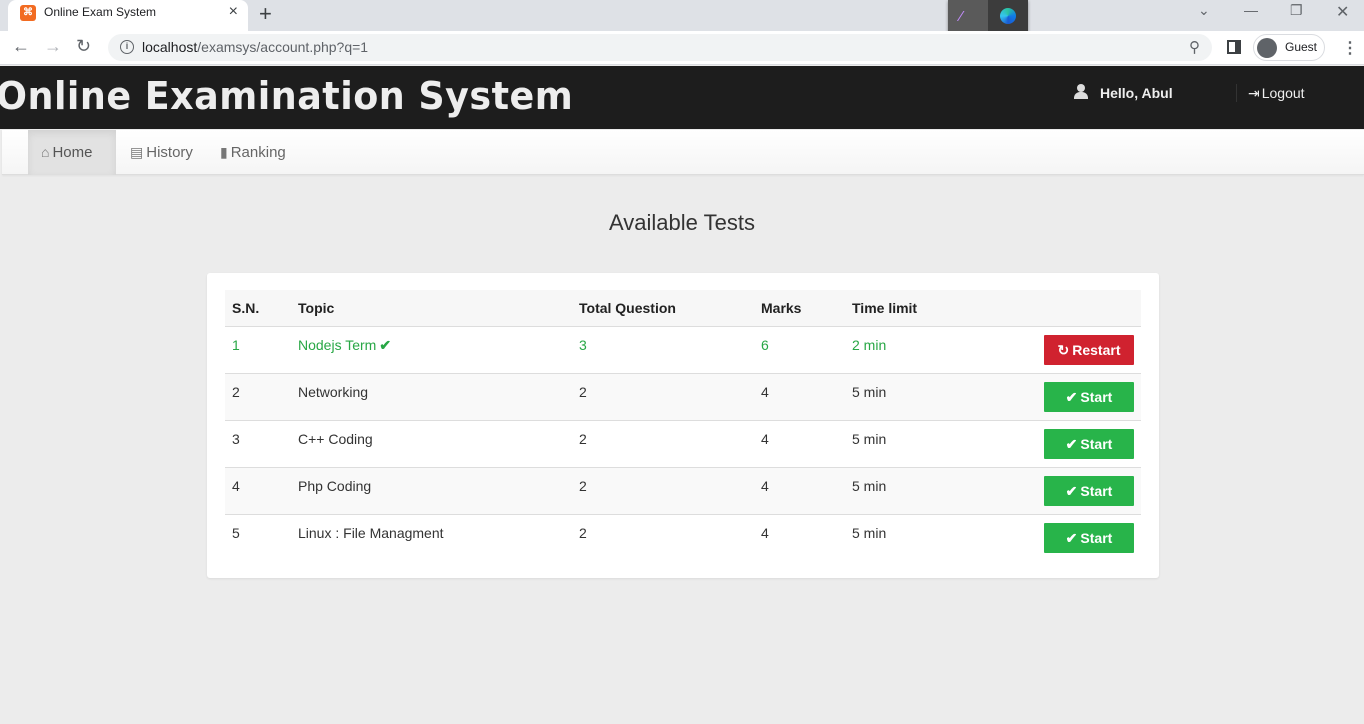 Image resolution: width=1364 pixels, height=724 pixels. I want to click on site-brand: Online Examination System, so click(287, 96).